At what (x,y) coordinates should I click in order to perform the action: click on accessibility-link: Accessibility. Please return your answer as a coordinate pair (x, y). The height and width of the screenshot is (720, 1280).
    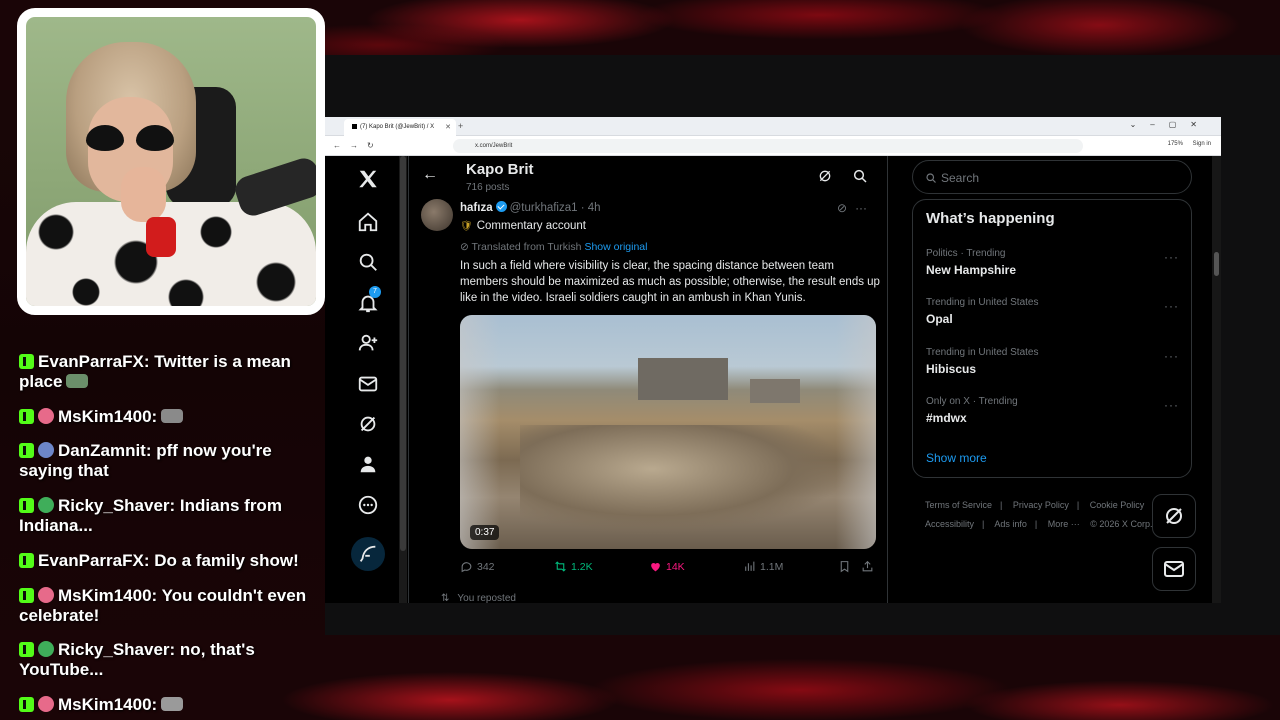
    Looking at the image, I should click on (949, 524).